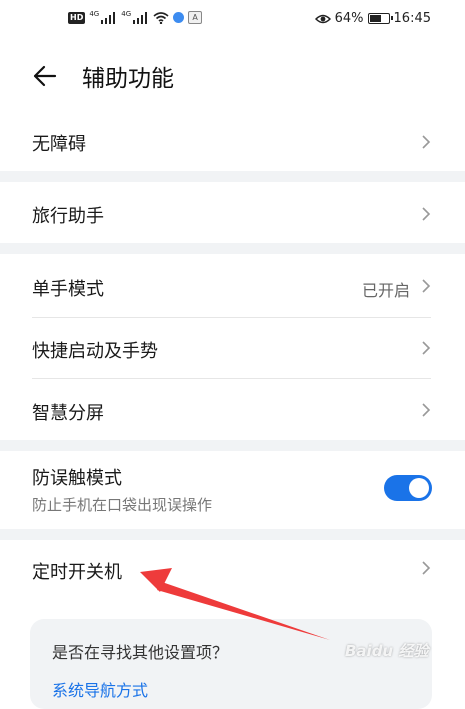 The image size is (465, 709). Describe the element at coordinates (44, 76) in the screenshot. I see `arrow-left-icon` at that location.